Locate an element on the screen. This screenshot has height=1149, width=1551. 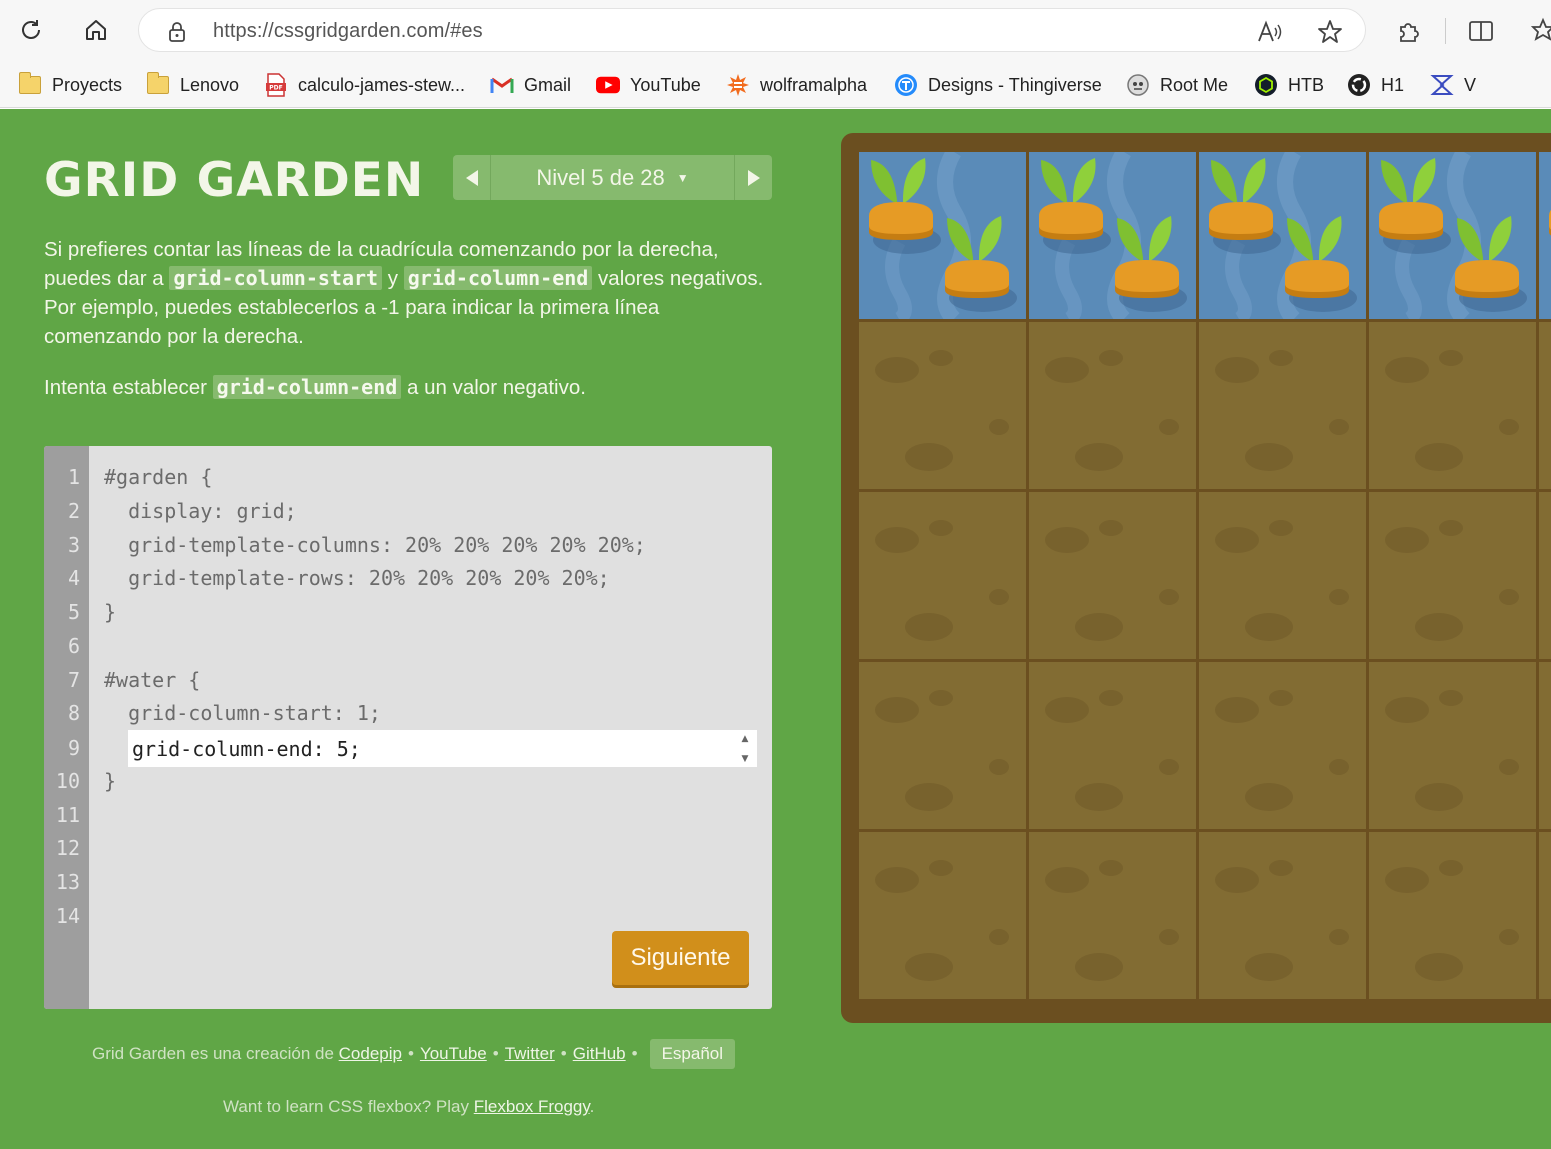
line-number: 3 is located at coordinates (73, 545).